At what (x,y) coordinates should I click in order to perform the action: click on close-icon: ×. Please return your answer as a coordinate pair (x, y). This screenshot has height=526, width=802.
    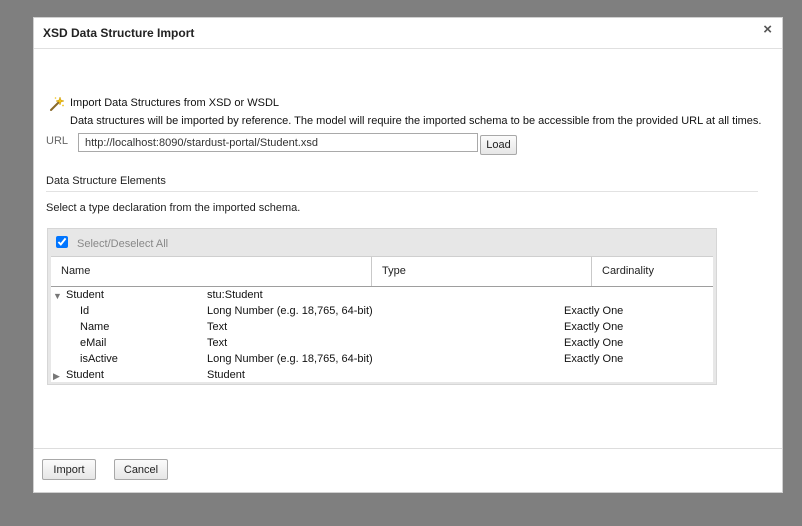
    Looking at the image, I should click on (767, 29).